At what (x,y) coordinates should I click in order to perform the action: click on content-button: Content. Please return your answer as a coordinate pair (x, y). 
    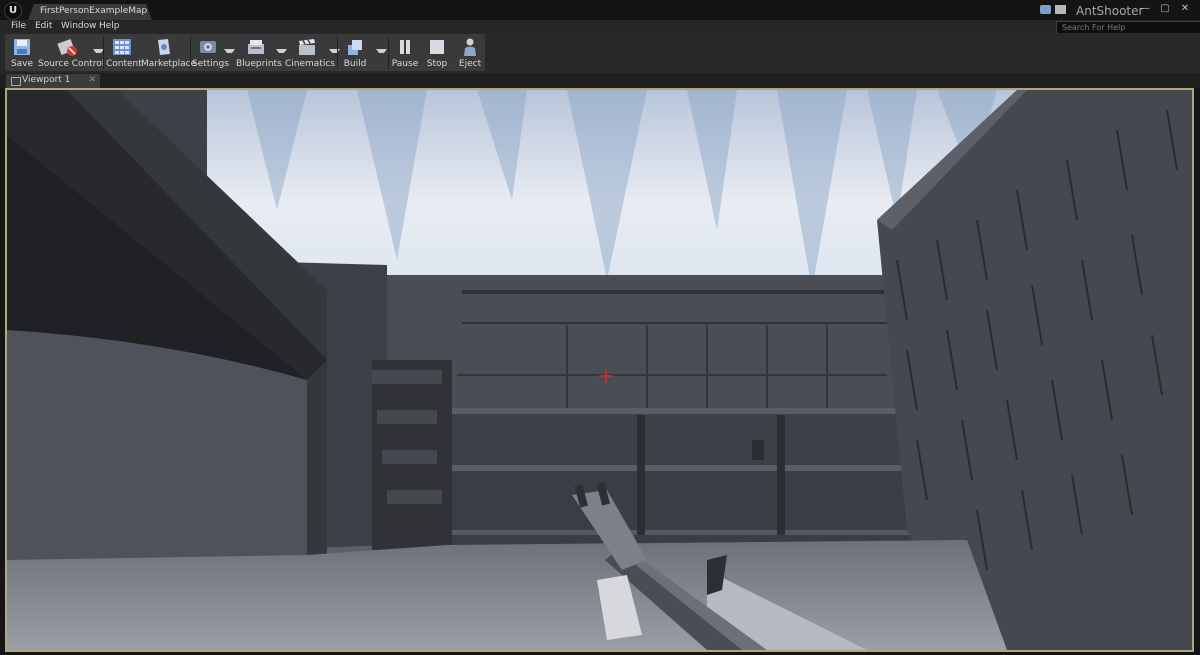
    Looking at the image, I should click on (124, 52).